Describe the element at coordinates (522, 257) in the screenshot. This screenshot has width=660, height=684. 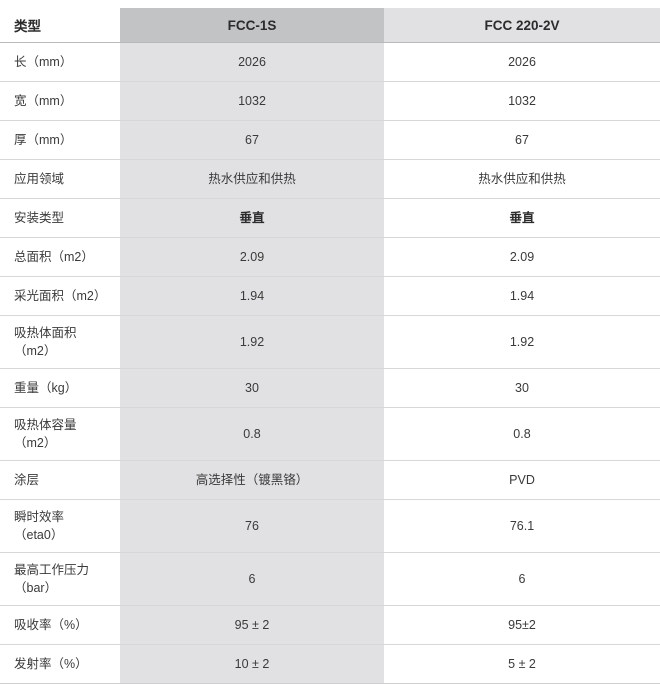
I see `cell-fcc-220-2v: 2.09` at that location.